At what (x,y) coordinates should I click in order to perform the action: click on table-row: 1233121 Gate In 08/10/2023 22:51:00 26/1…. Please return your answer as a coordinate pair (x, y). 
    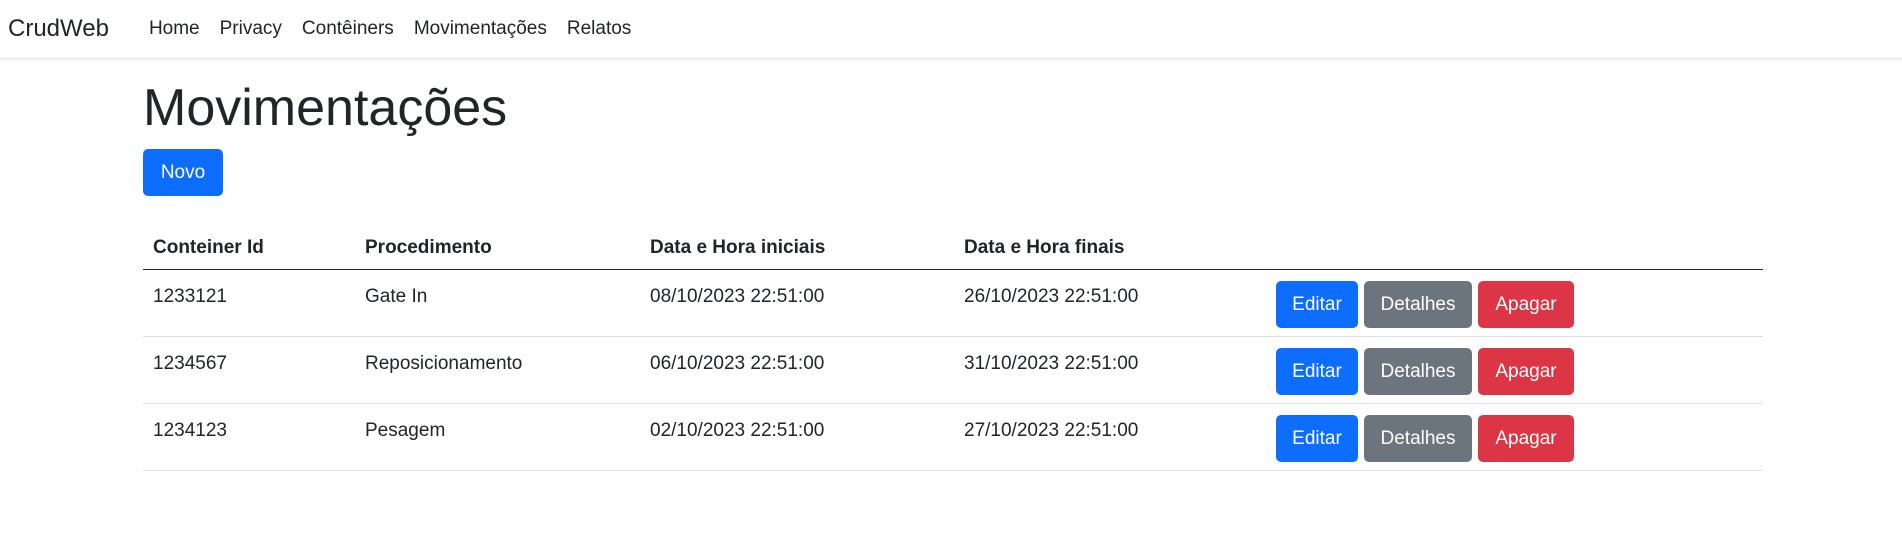
    Looking at the image, I should click on (953, 303).